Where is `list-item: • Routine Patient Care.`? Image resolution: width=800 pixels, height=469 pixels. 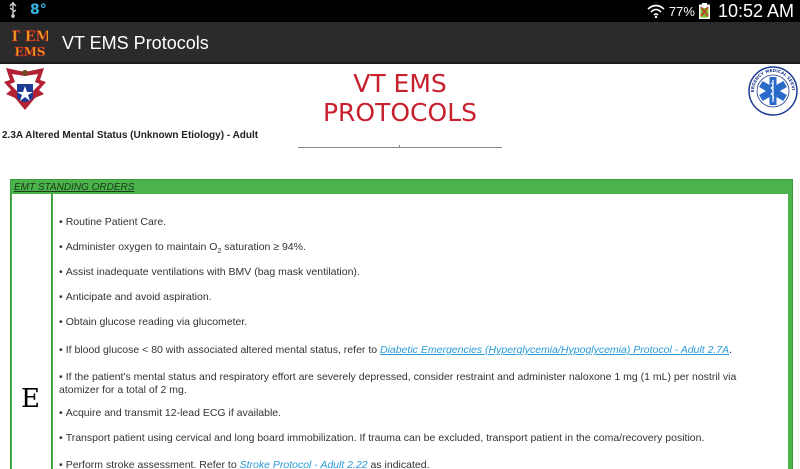
list-item: • Routine Patient Care. is located at coordinates (113, 222).